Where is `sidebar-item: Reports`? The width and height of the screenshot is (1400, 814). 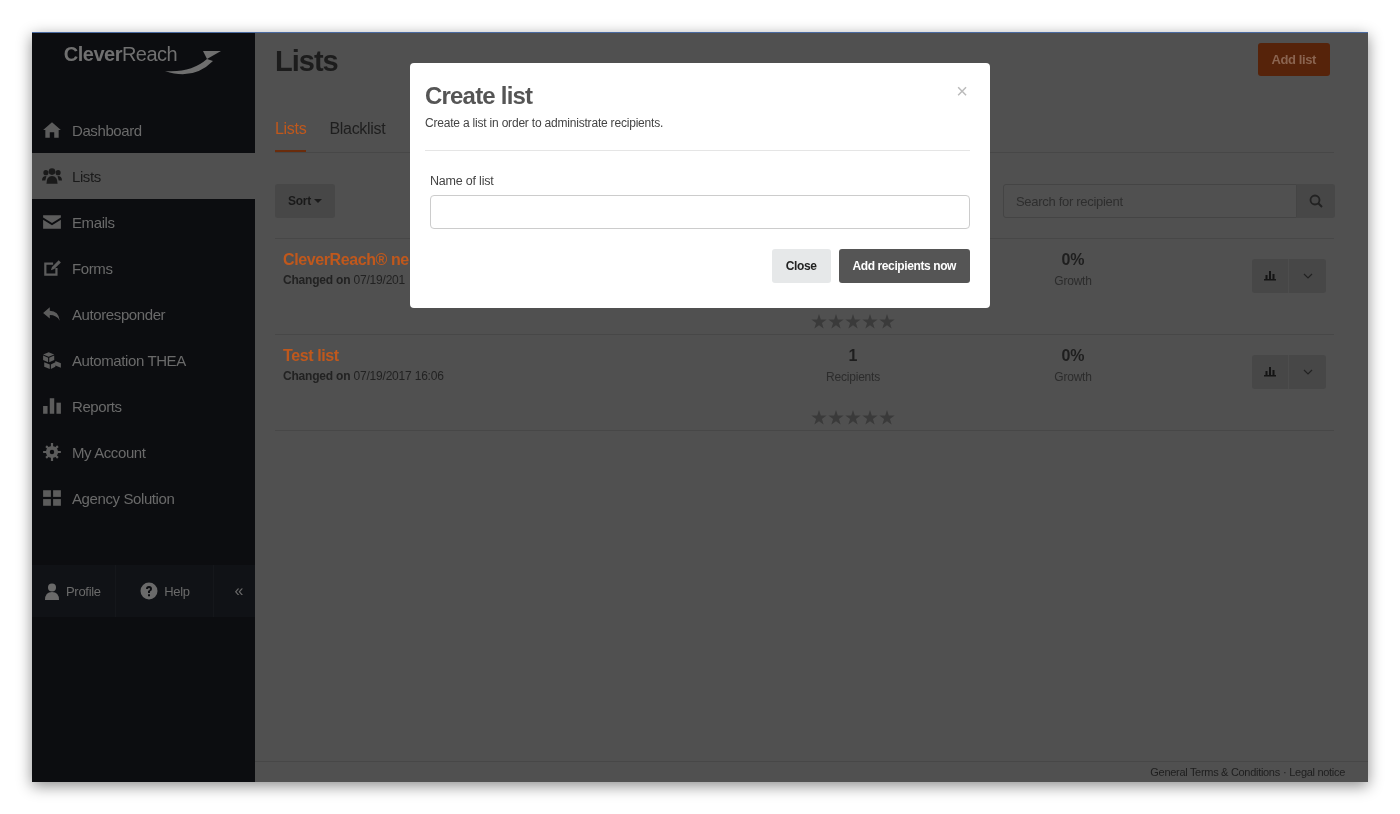 sidebar-item: Reports is located at coordinates (143, 406).